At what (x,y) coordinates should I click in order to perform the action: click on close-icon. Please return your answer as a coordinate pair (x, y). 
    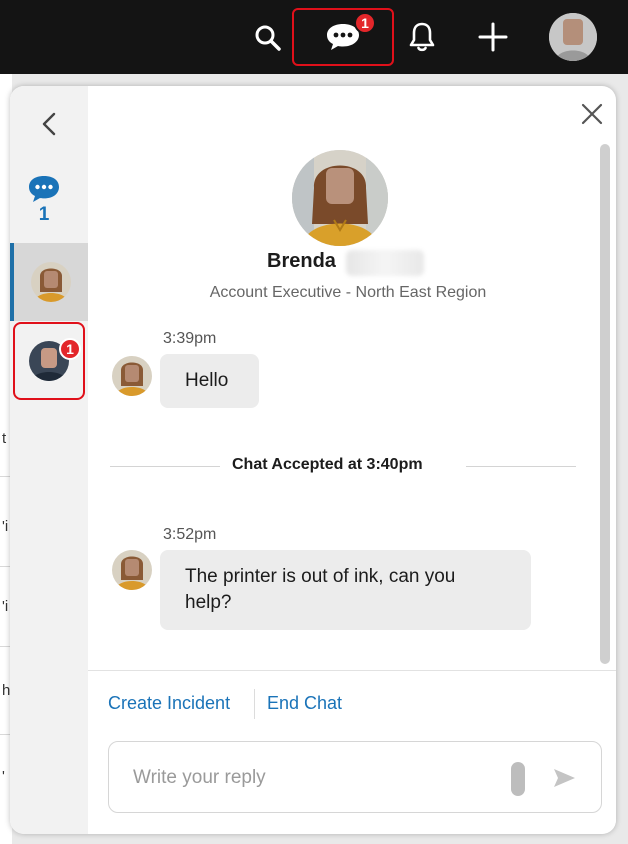
    Looking at the image, I should click on (592, 114).